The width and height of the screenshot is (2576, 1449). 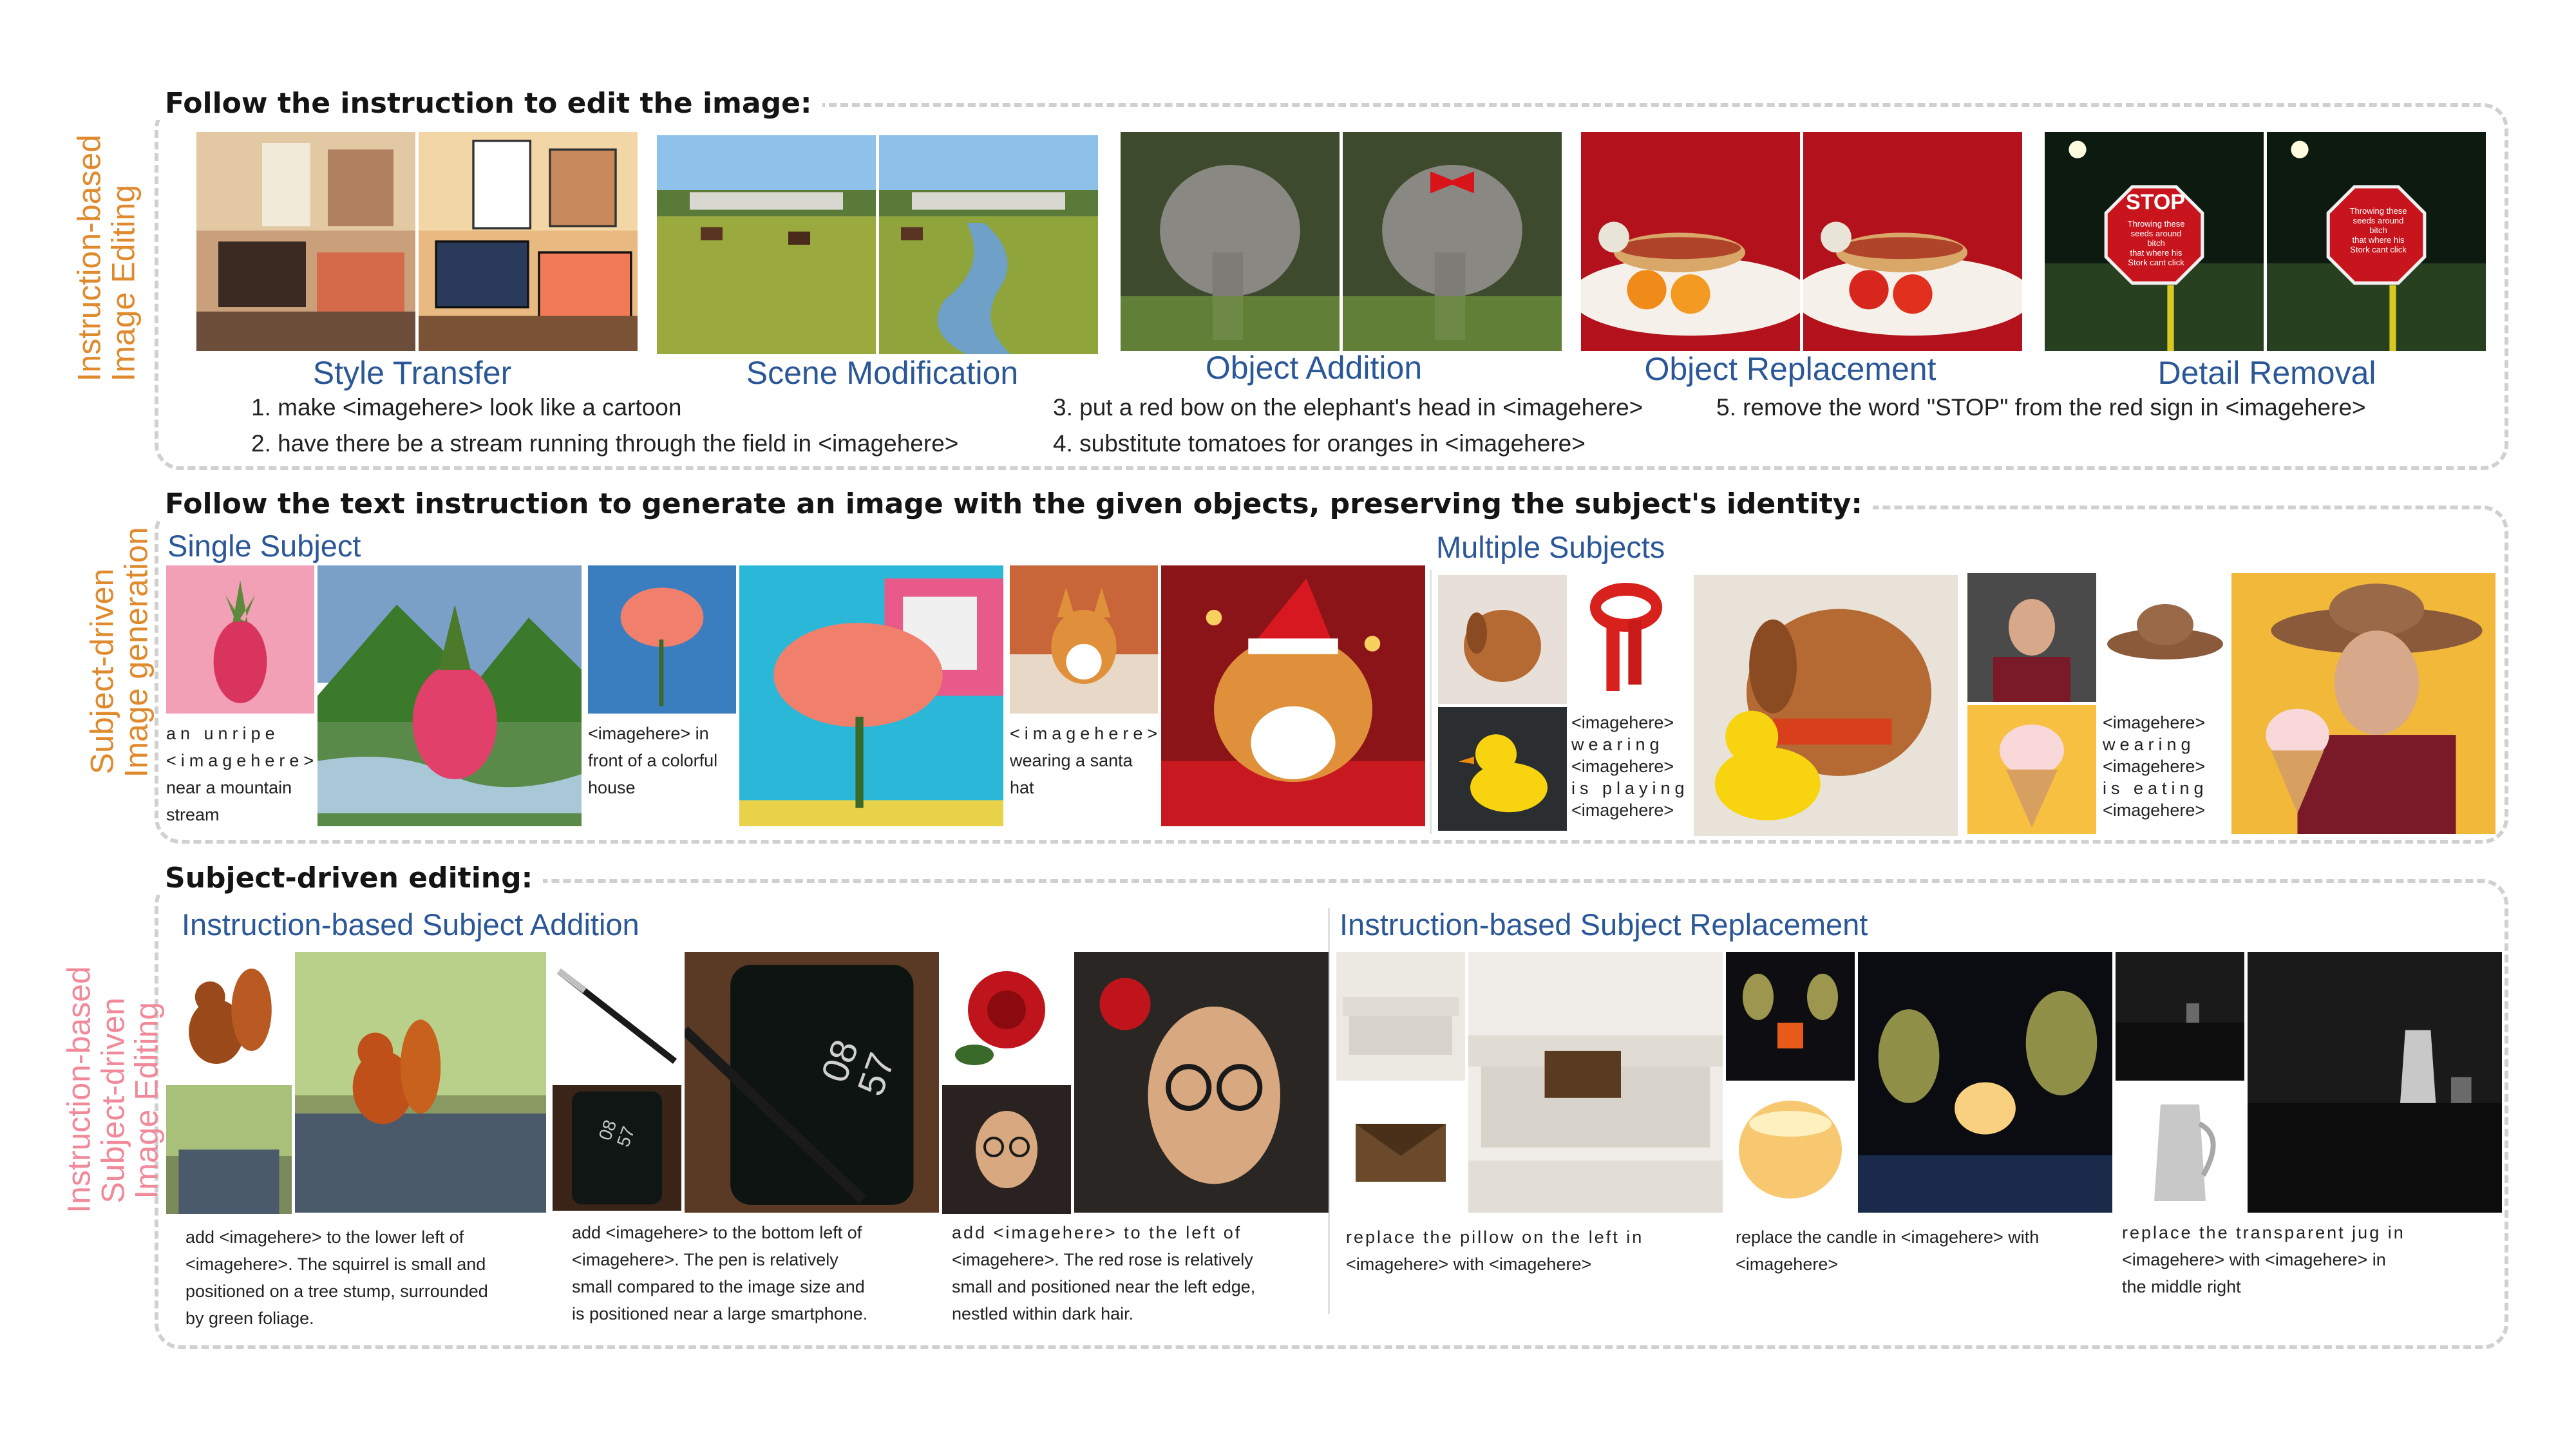 I want to click on man-portrait-image, so click(x=2031, y=637).